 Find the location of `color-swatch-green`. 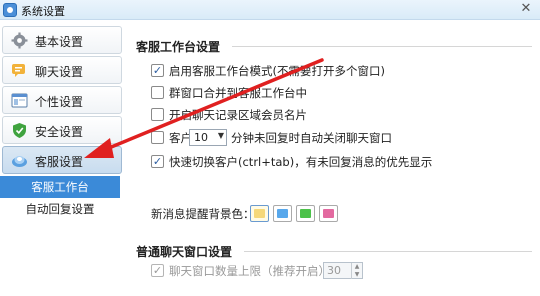

color-swatch-green is located at coordinates (305, 213).